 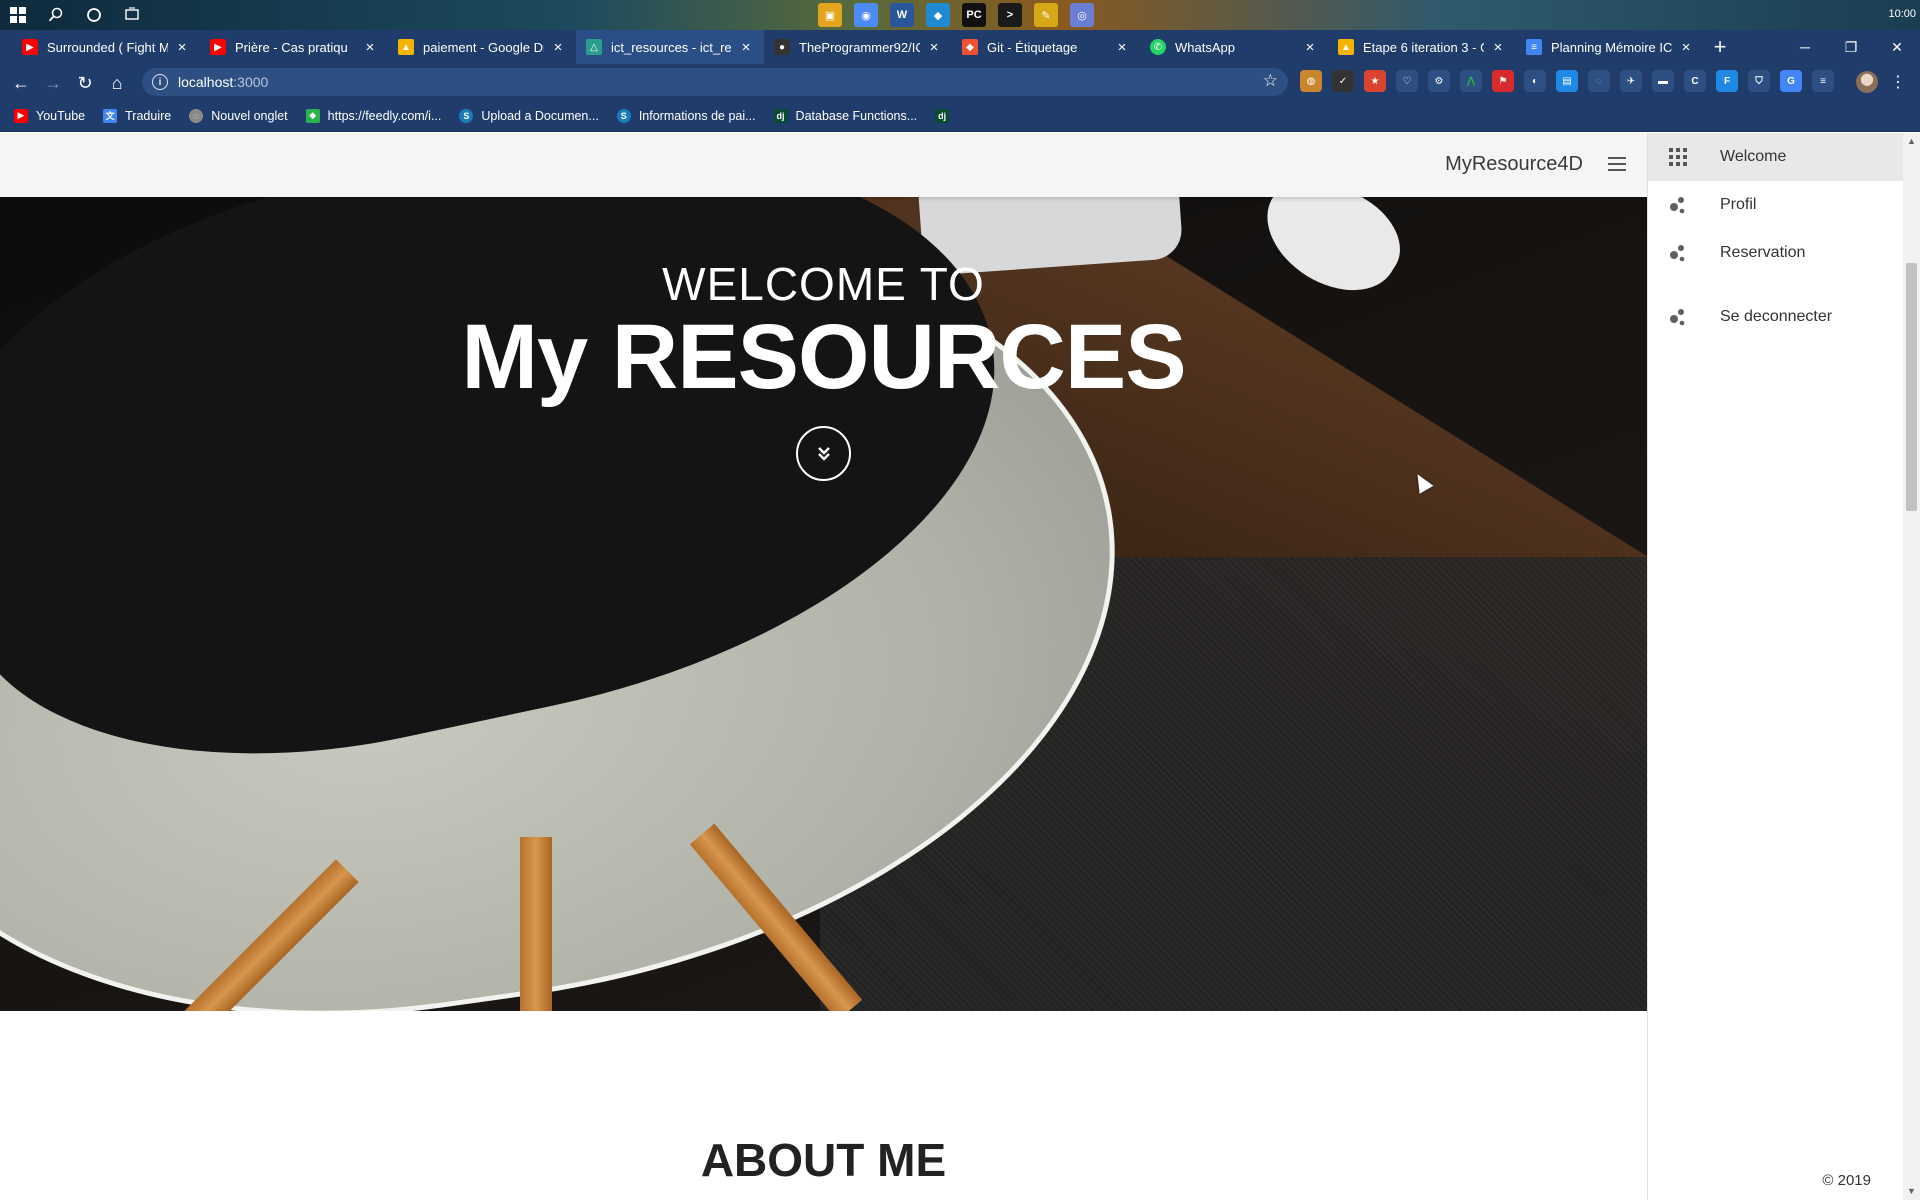 I want to click on scroll-down-button, so click(x=823, y=453).